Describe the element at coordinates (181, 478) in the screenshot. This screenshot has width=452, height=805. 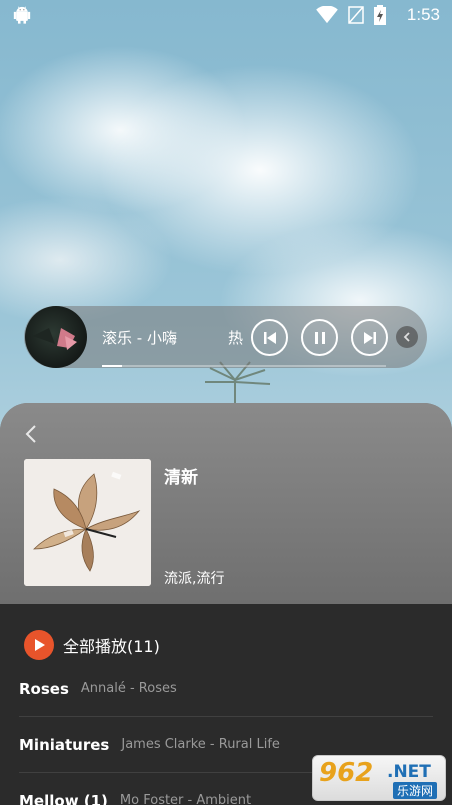
I see `album-title: 清新` at that location.